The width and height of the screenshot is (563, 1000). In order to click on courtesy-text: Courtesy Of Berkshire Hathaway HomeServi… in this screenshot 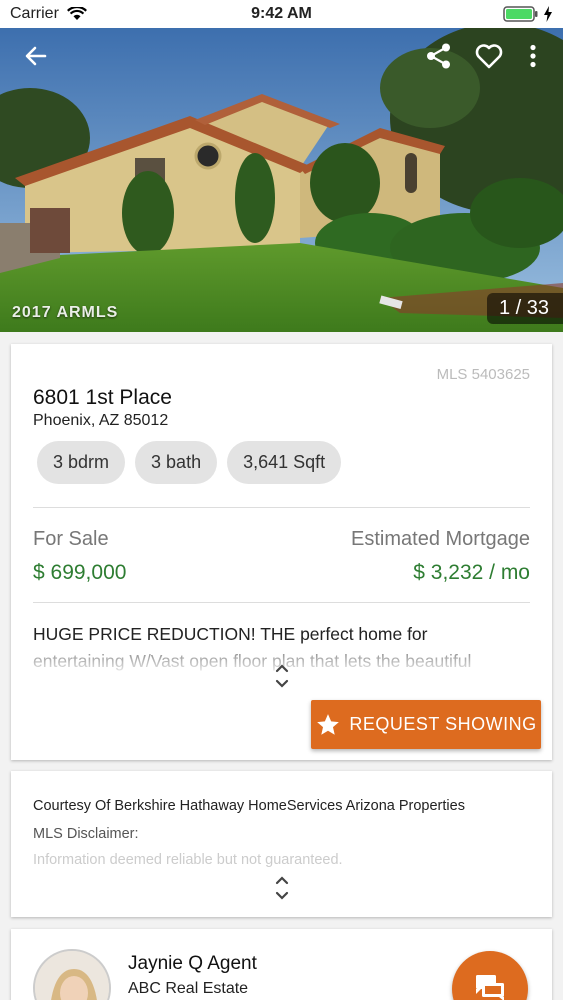, I will do `click(249, 806)`.